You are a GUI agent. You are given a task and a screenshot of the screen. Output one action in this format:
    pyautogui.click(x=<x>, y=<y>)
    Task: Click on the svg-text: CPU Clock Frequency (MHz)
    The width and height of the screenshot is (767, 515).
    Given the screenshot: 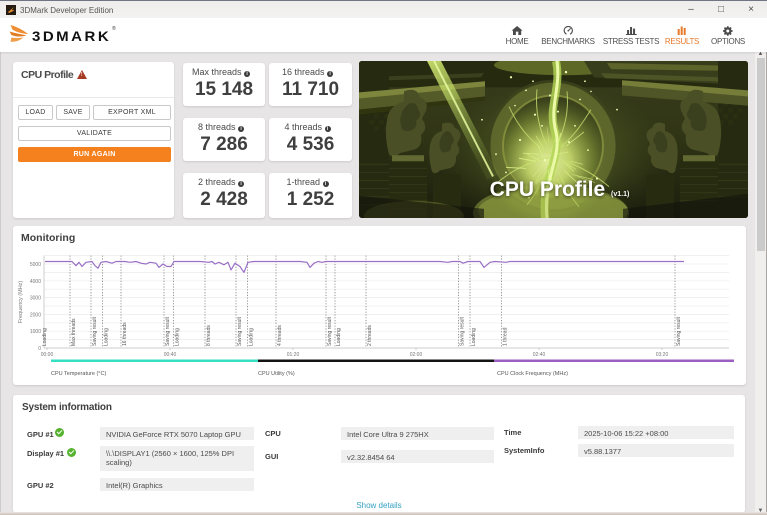 What is the action you would take?
    pyautogui.click(x=532, y=373)
    